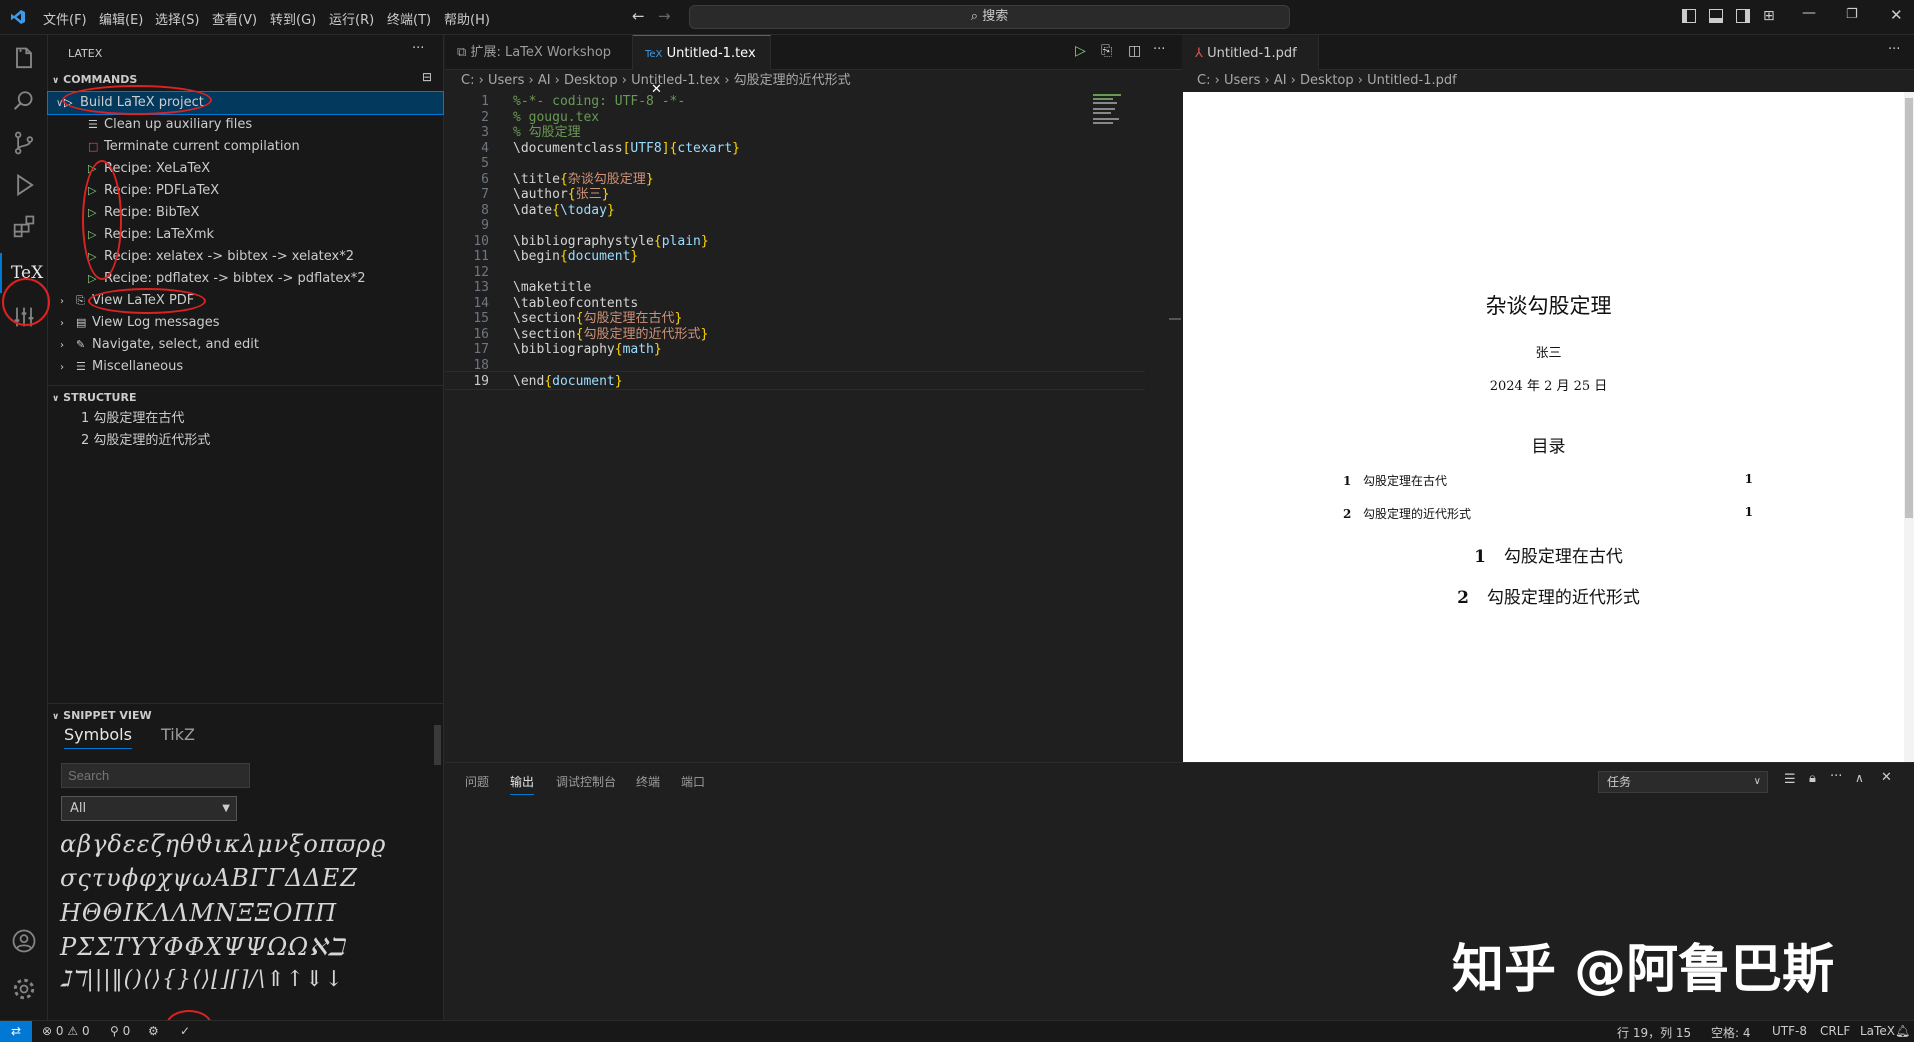  Describe the element at coordinates (24, 143) in the screenshot. I see `source-control-icon` at that location.